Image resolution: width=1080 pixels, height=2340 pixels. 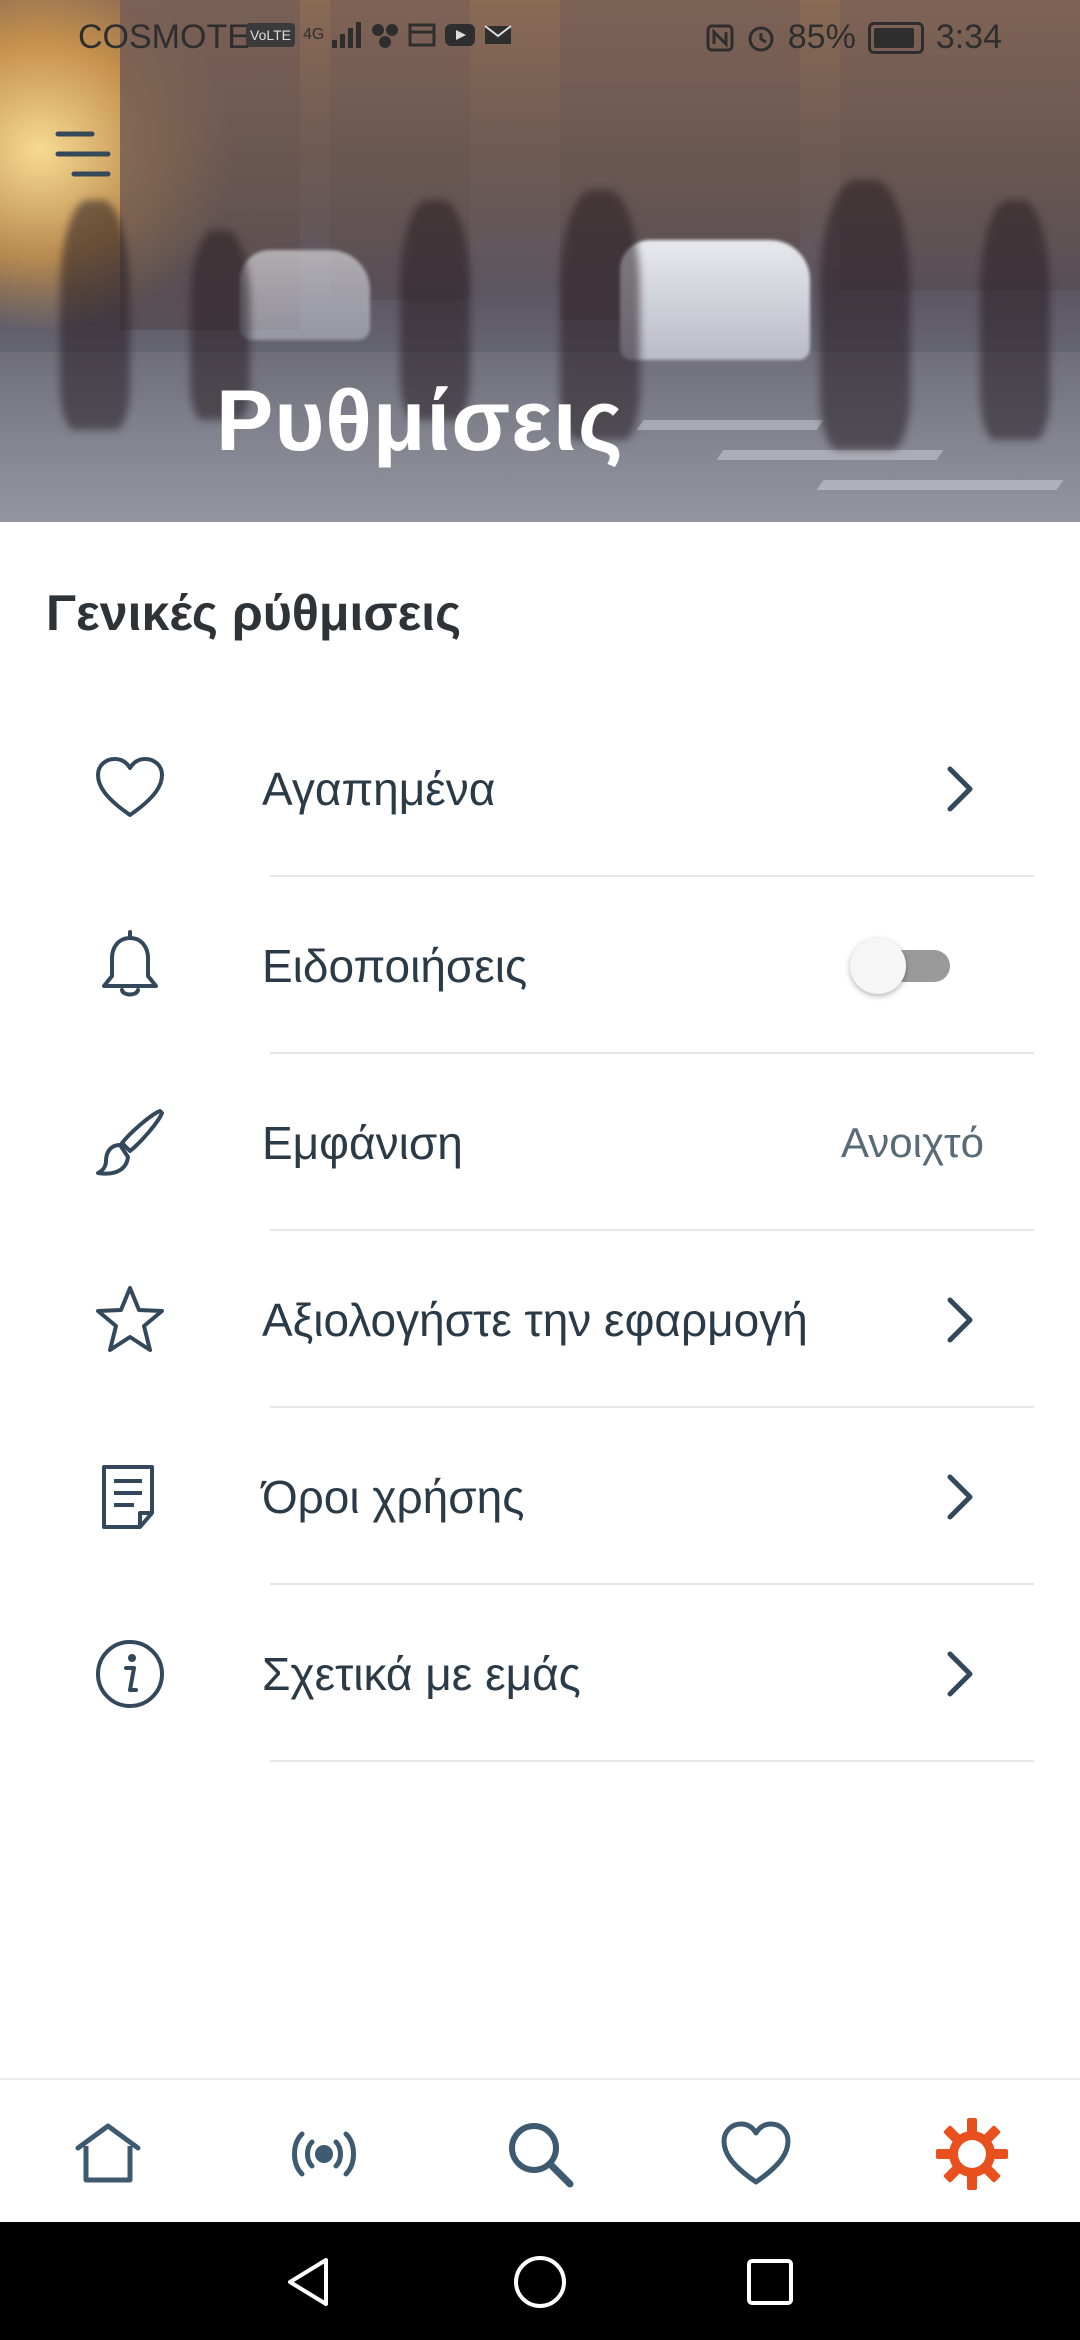 What do you see at coordinates (379, 788) in the screenshot?
I see `settings-item-label: Αγαπημένα` at bounding box center [379, 788].